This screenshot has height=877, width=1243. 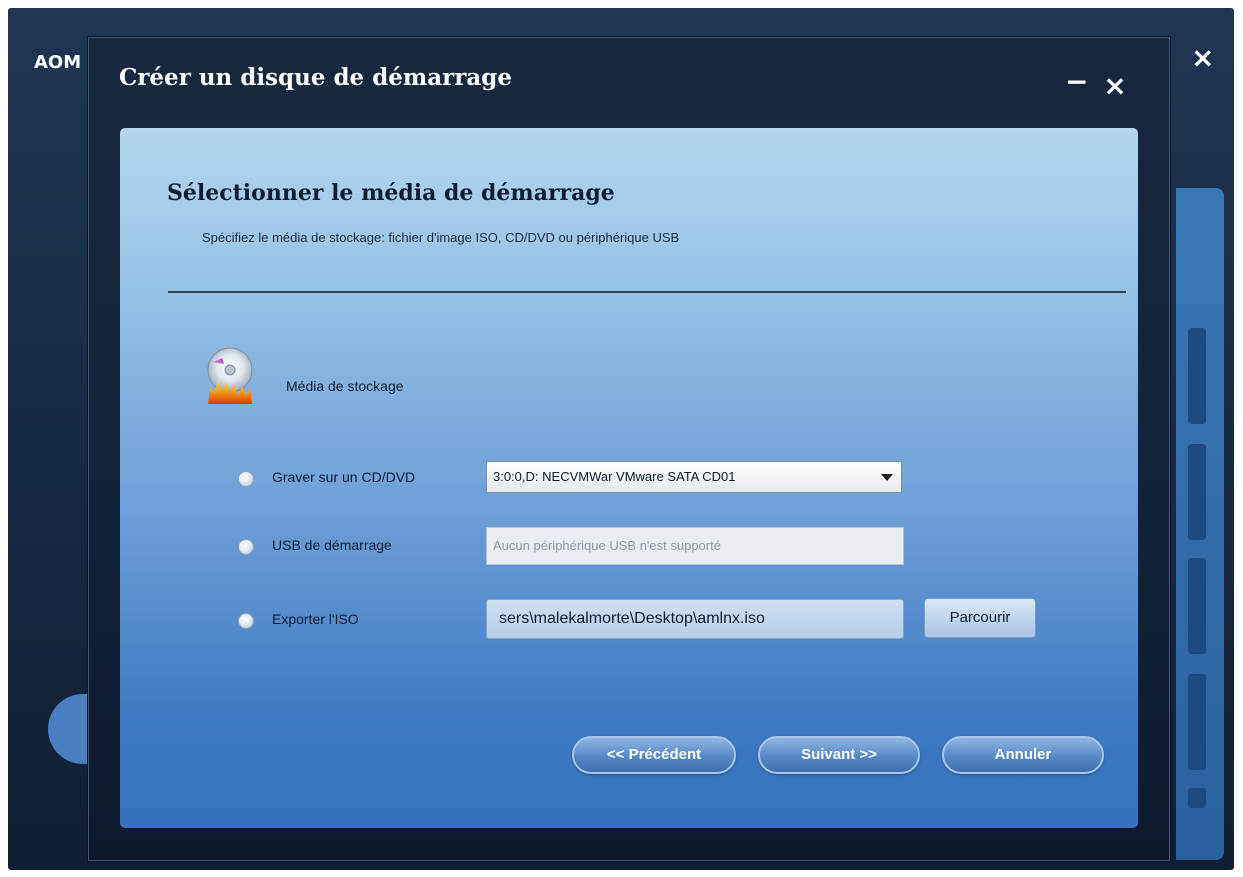 I want to click on page-heading: Sélectionner le média de démarrage, so click(x=391, y=193).